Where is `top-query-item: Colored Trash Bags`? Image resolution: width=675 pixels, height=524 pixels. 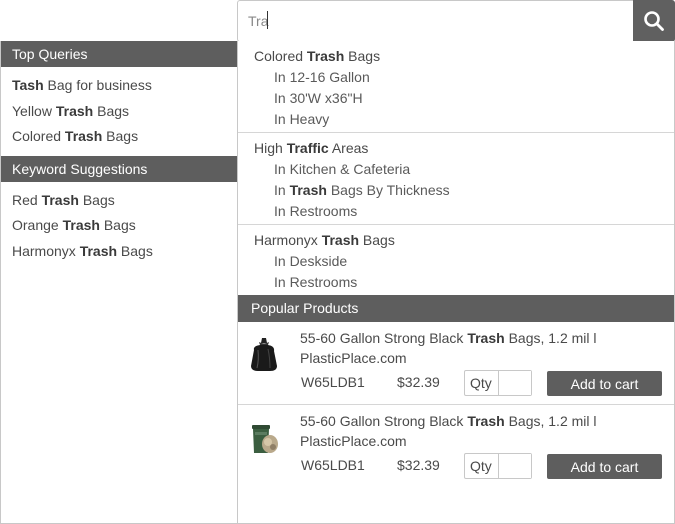 top-query-item: Colored Trash Bags is located at coordinates (119, 137).